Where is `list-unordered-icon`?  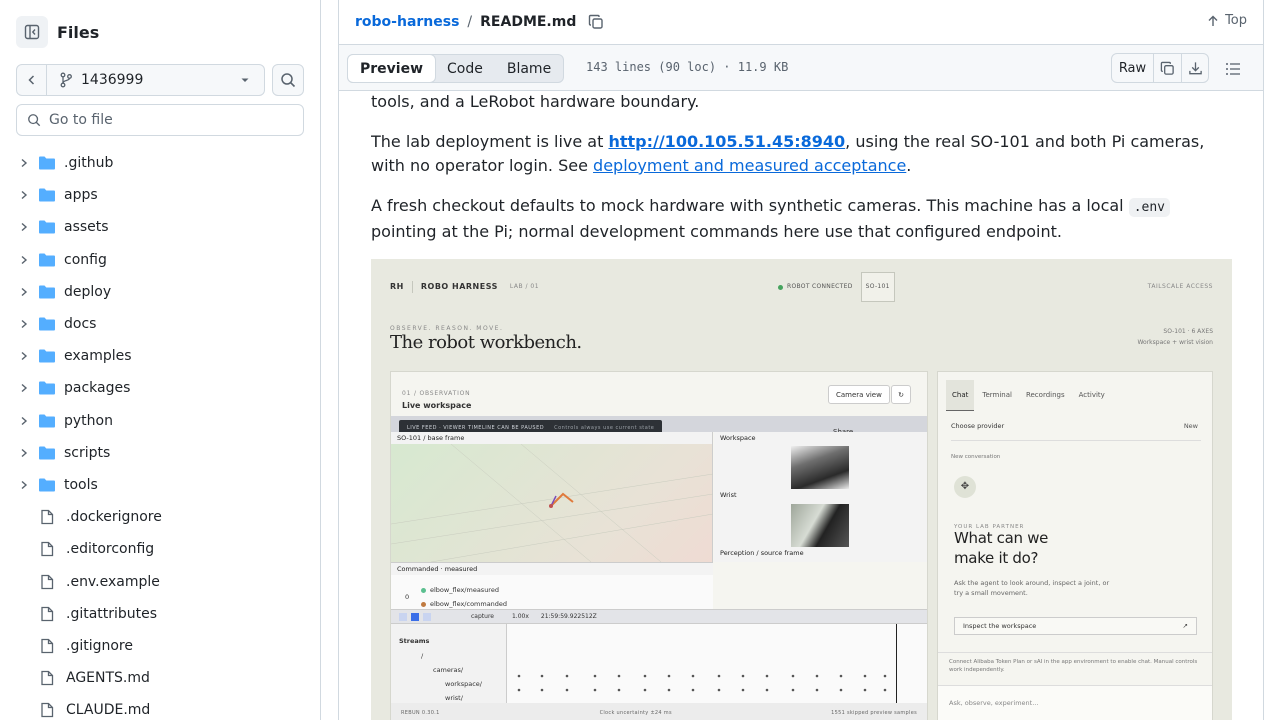
list-unordered-icon is located at coordinates (1233, 69).